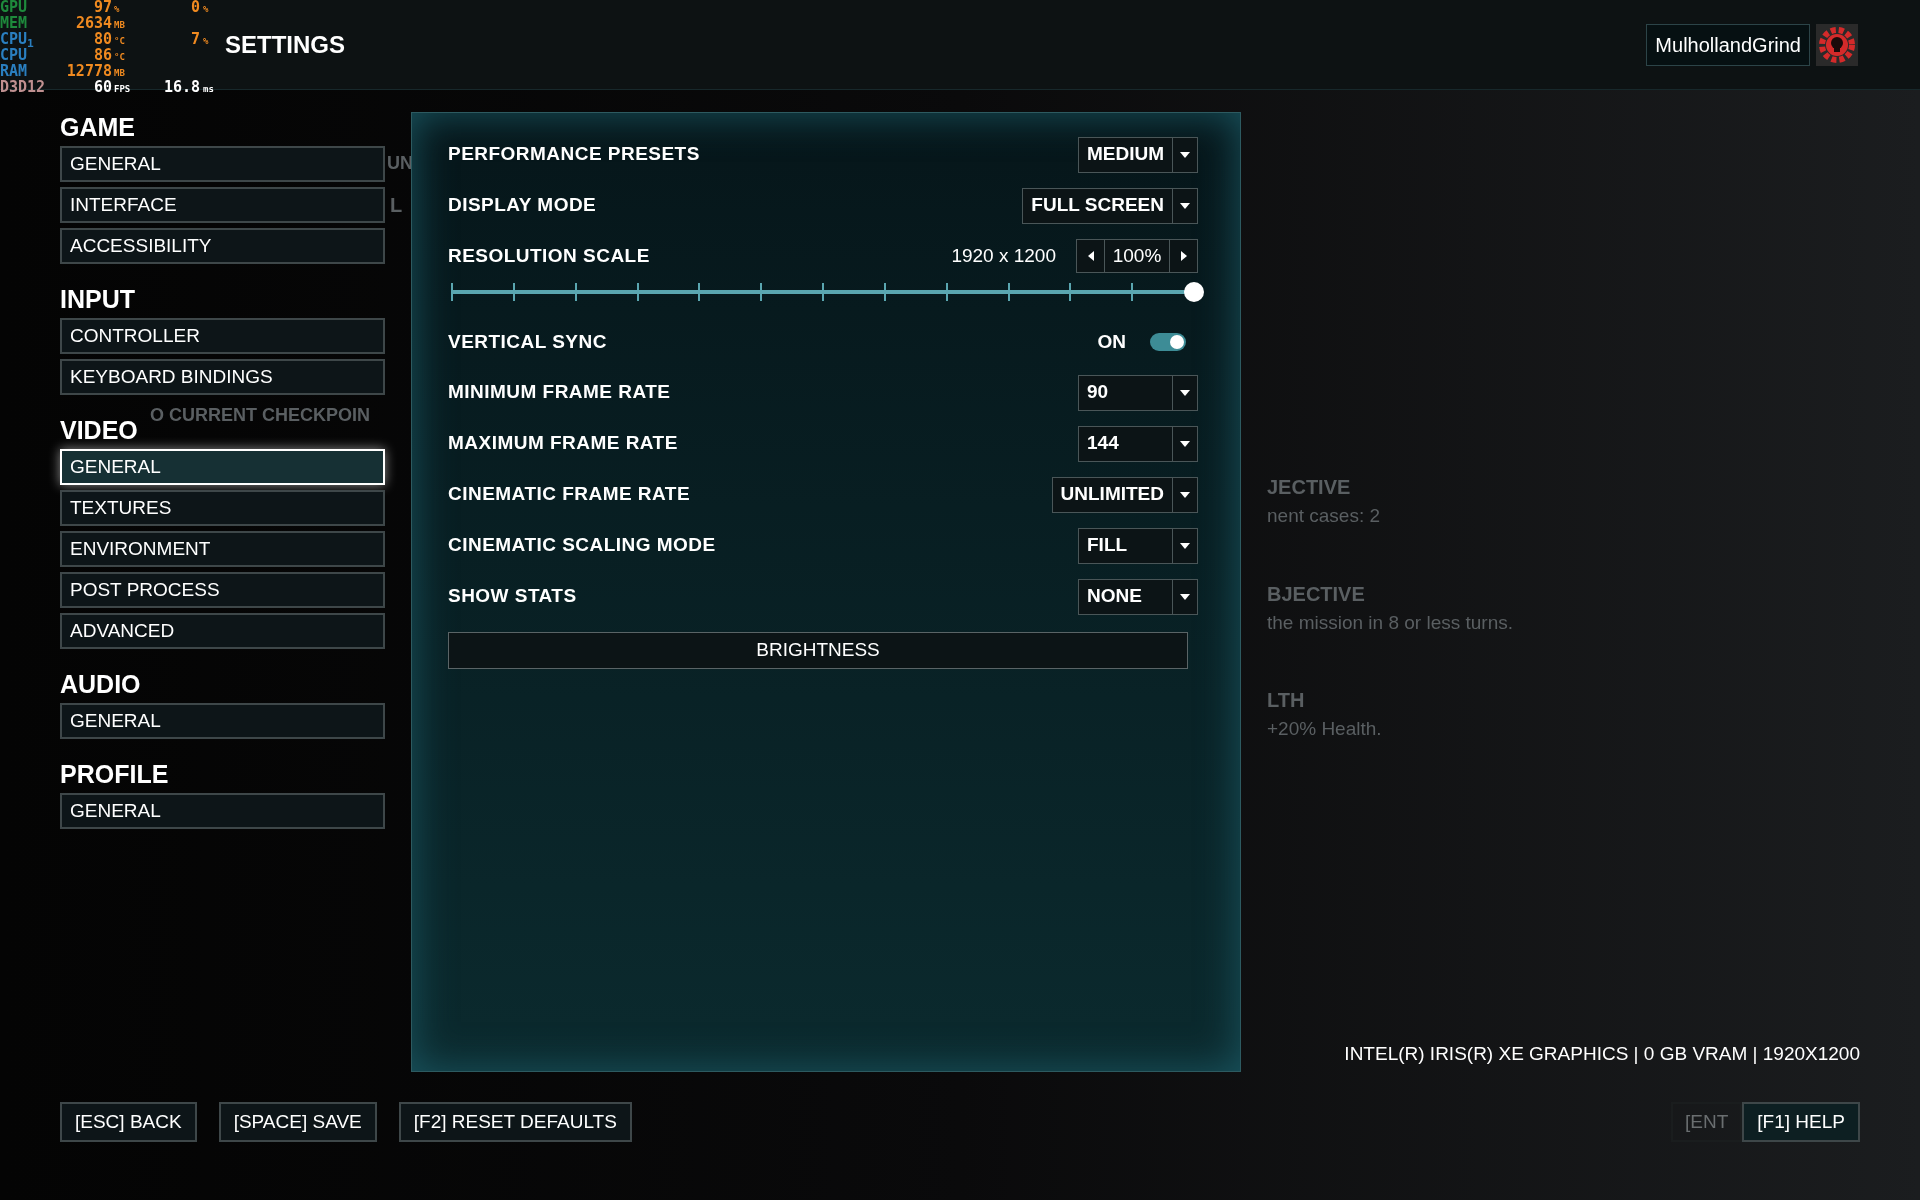 Image resolution: width=1920 pixels, height=1200 pixels. Describe the element at coordinates (1003, 255) in the screenshot. I see `resolution-text: 1920 x 1200` at that location.